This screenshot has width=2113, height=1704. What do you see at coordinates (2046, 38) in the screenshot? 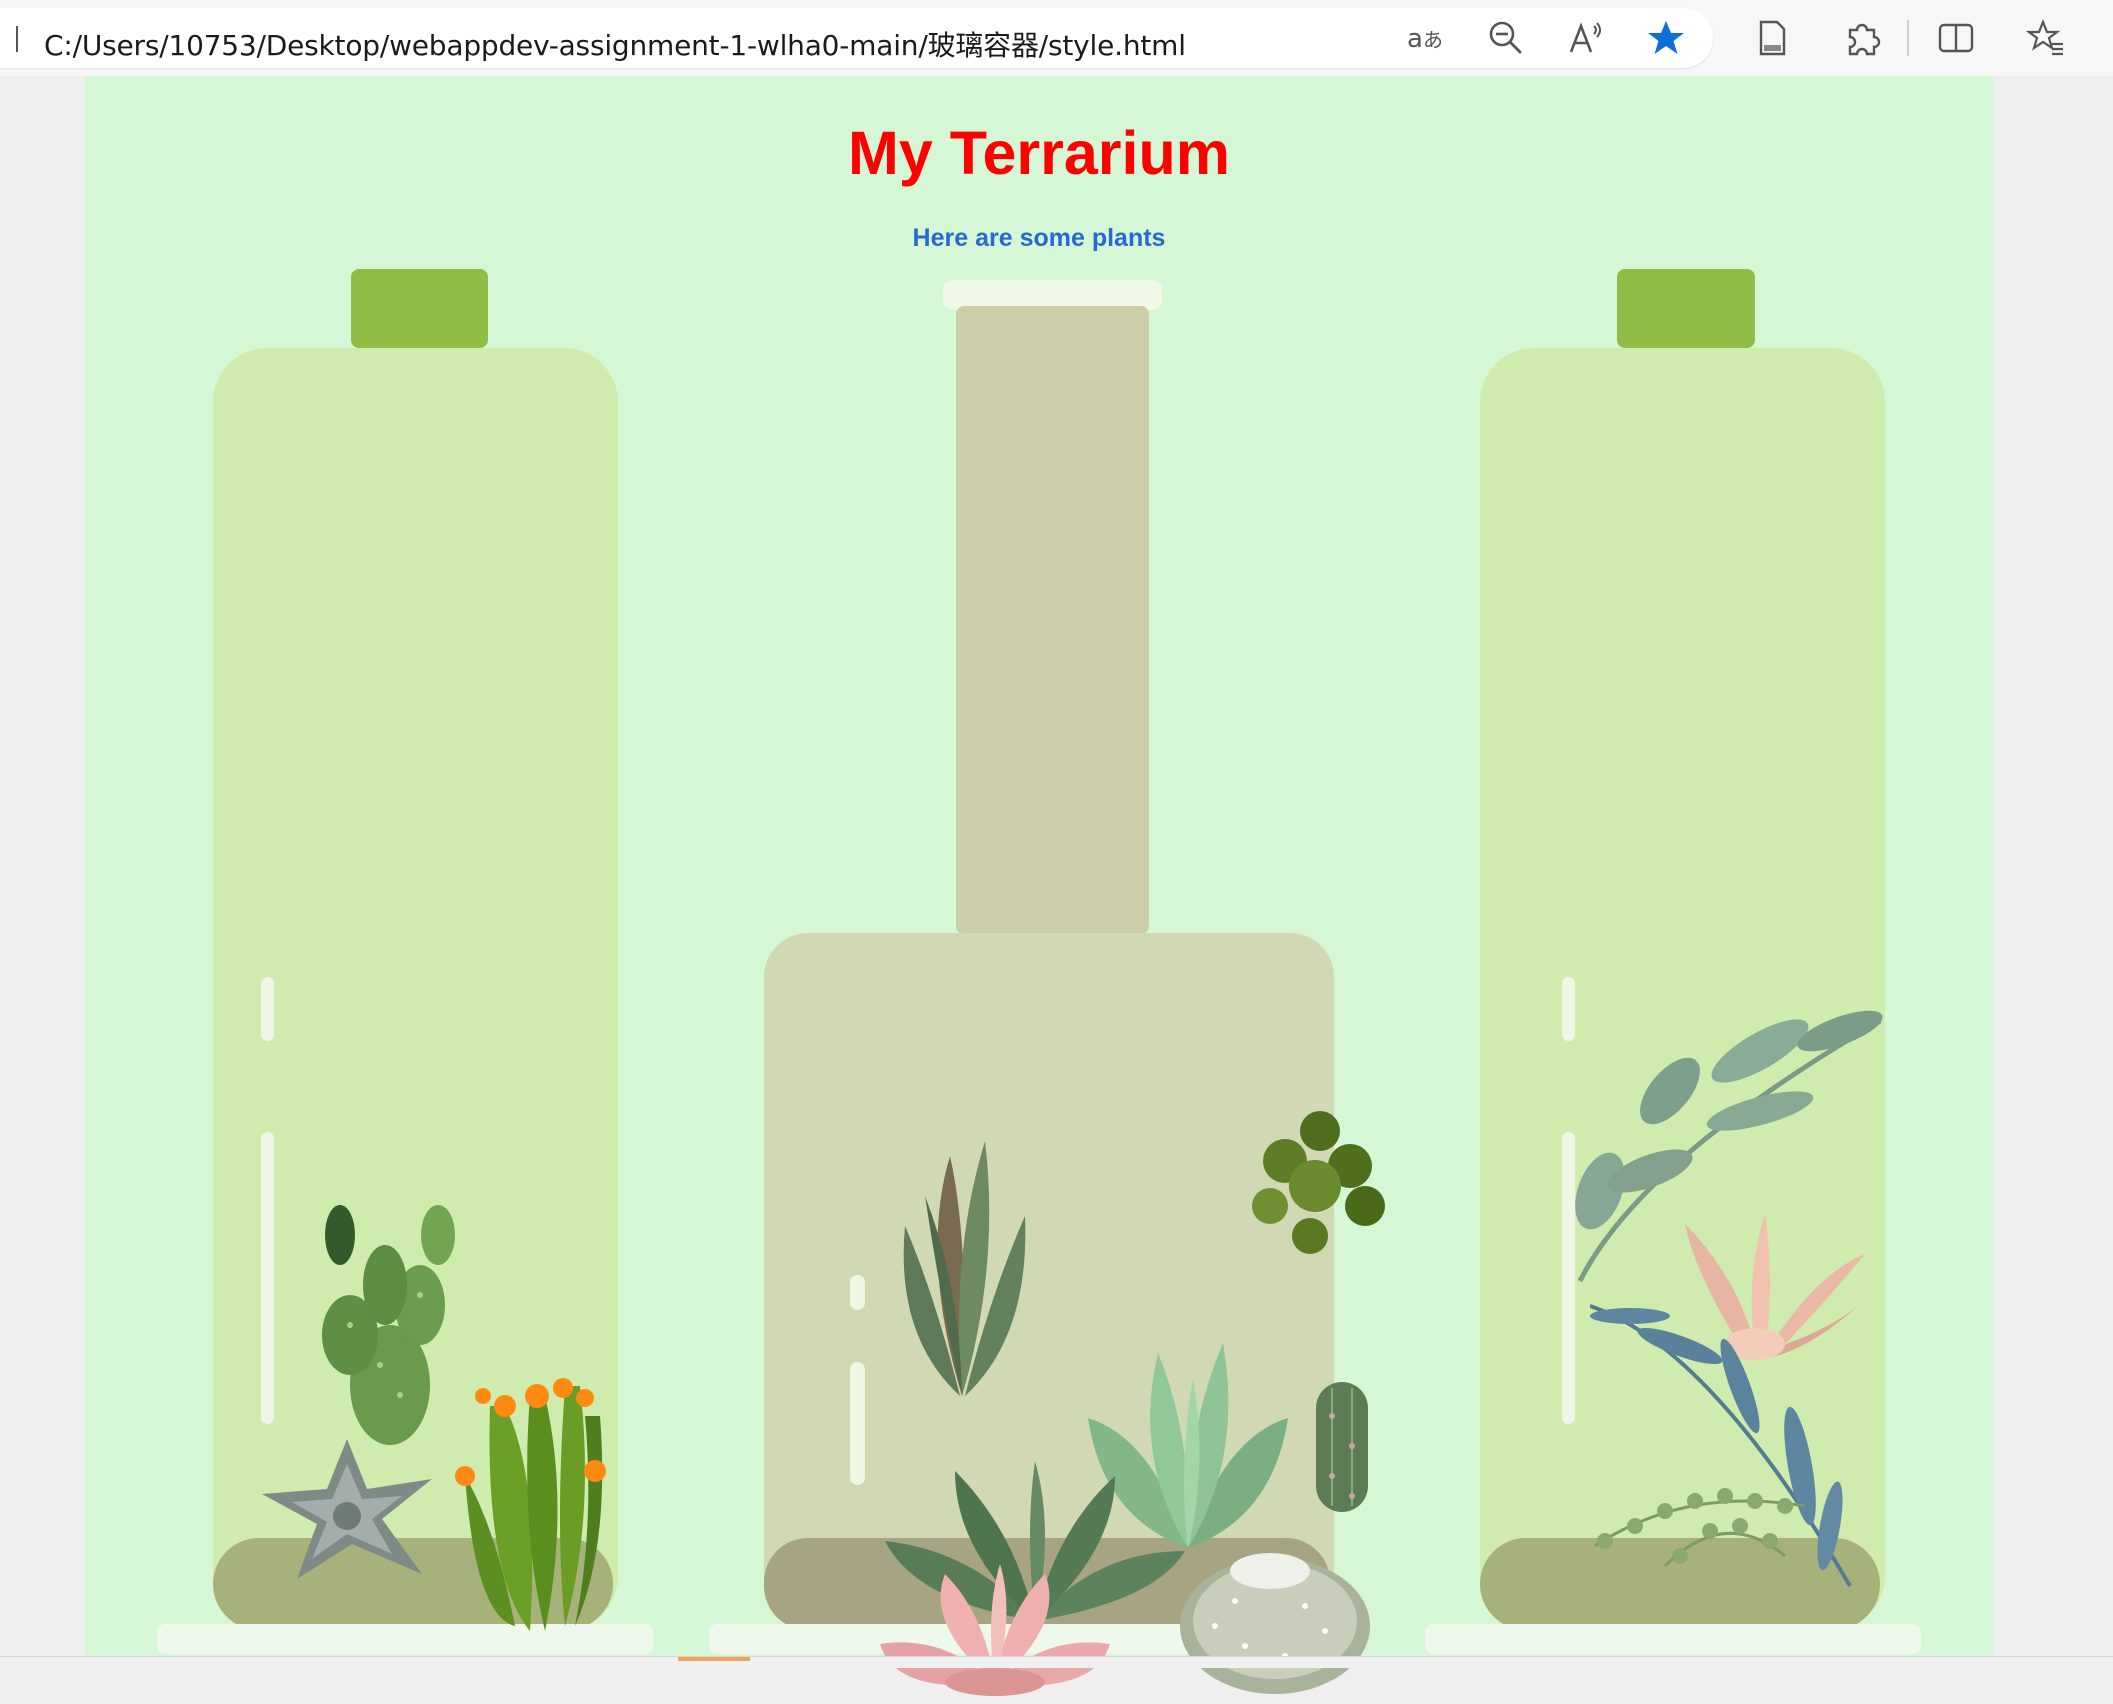
I see `favorites-icon` at bounding box center [2046, 38].